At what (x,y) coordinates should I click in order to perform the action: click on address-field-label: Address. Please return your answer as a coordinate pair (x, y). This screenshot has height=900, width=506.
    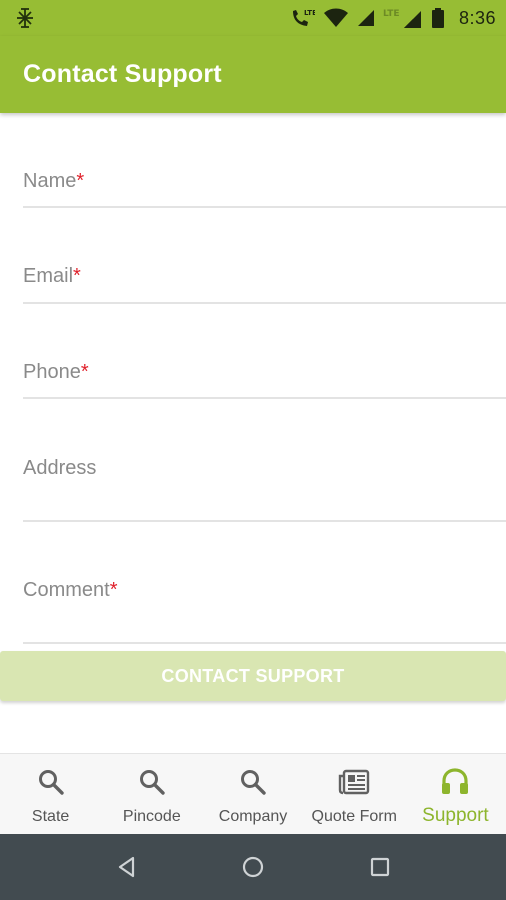
    Looking at the image, I should click on (60, 468).